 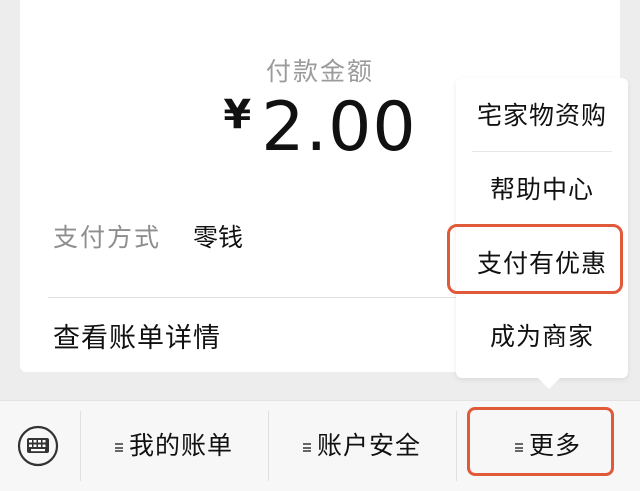 What do you see at coordinates (137, 335) in the screenshot?
I see `view-bill-details-link: 查看账单详情` at bounding box center [137, 335].